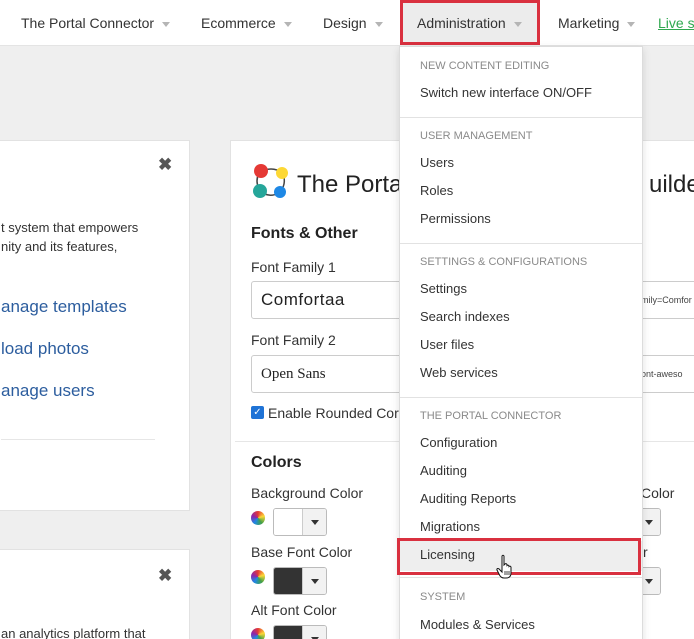  Describe the element at coordinates (293, 373) in the screenshot. I see `font-family-2-value: Open Sans` at that location.